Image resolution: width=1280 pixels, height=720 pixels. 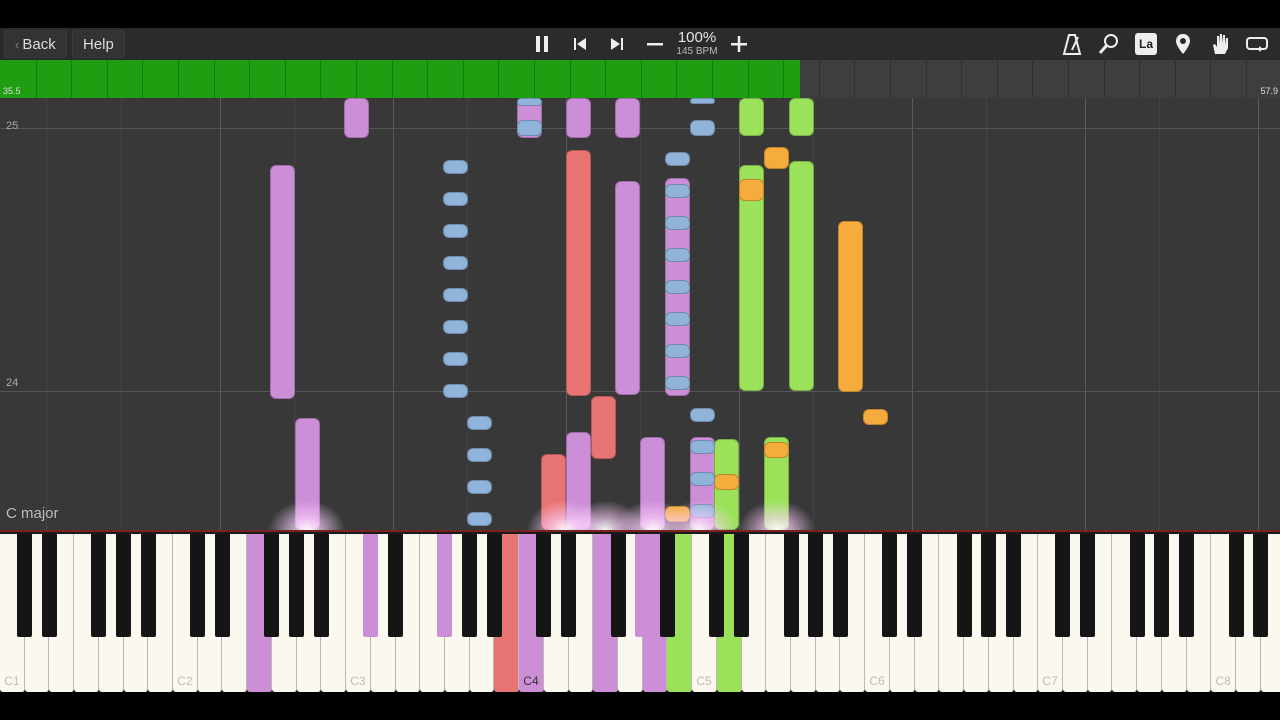 I want to click on octave-label: C1, so click(x=12, y=681).